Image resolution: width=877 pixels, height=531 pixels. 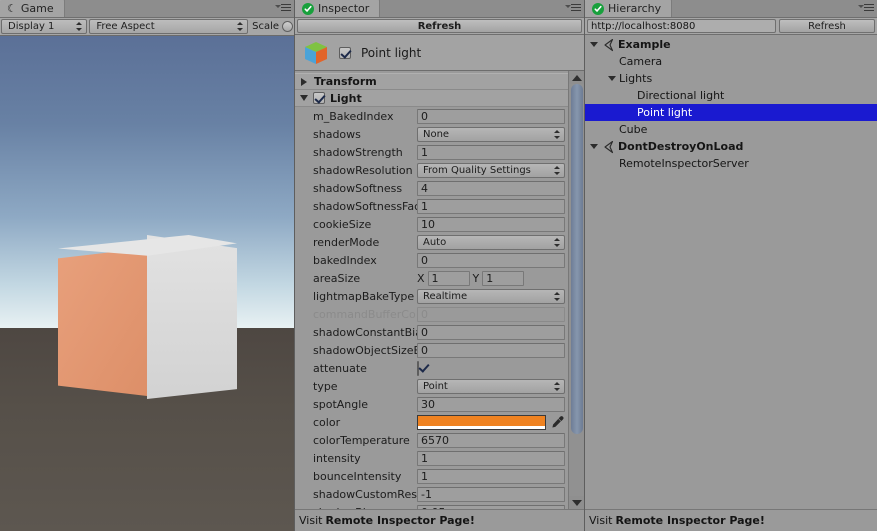 I want to click on scale-slider-knob, so click(x=287, y=26).